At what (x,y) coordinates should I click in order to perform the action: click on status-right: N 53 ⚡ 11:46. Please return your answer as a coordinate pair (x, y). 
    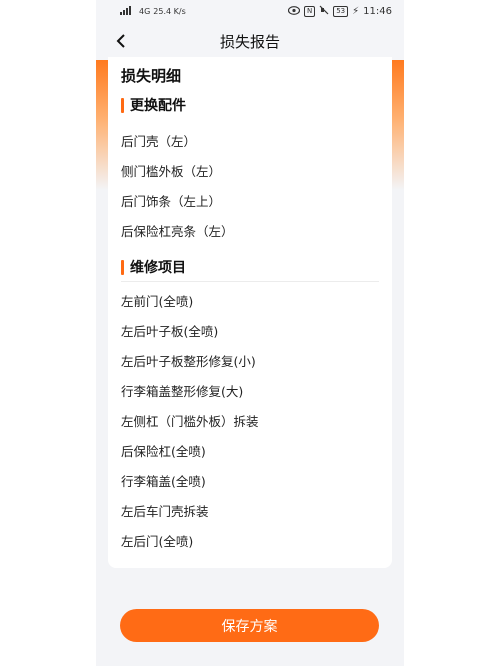
    Looking at the image, I should click on (339, 11).